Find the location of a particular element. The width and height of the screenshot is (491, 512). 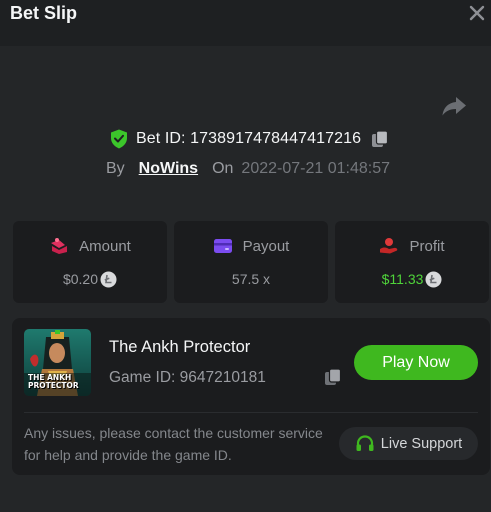

live-support-button: Live Support is located at coordinates (408, 443).